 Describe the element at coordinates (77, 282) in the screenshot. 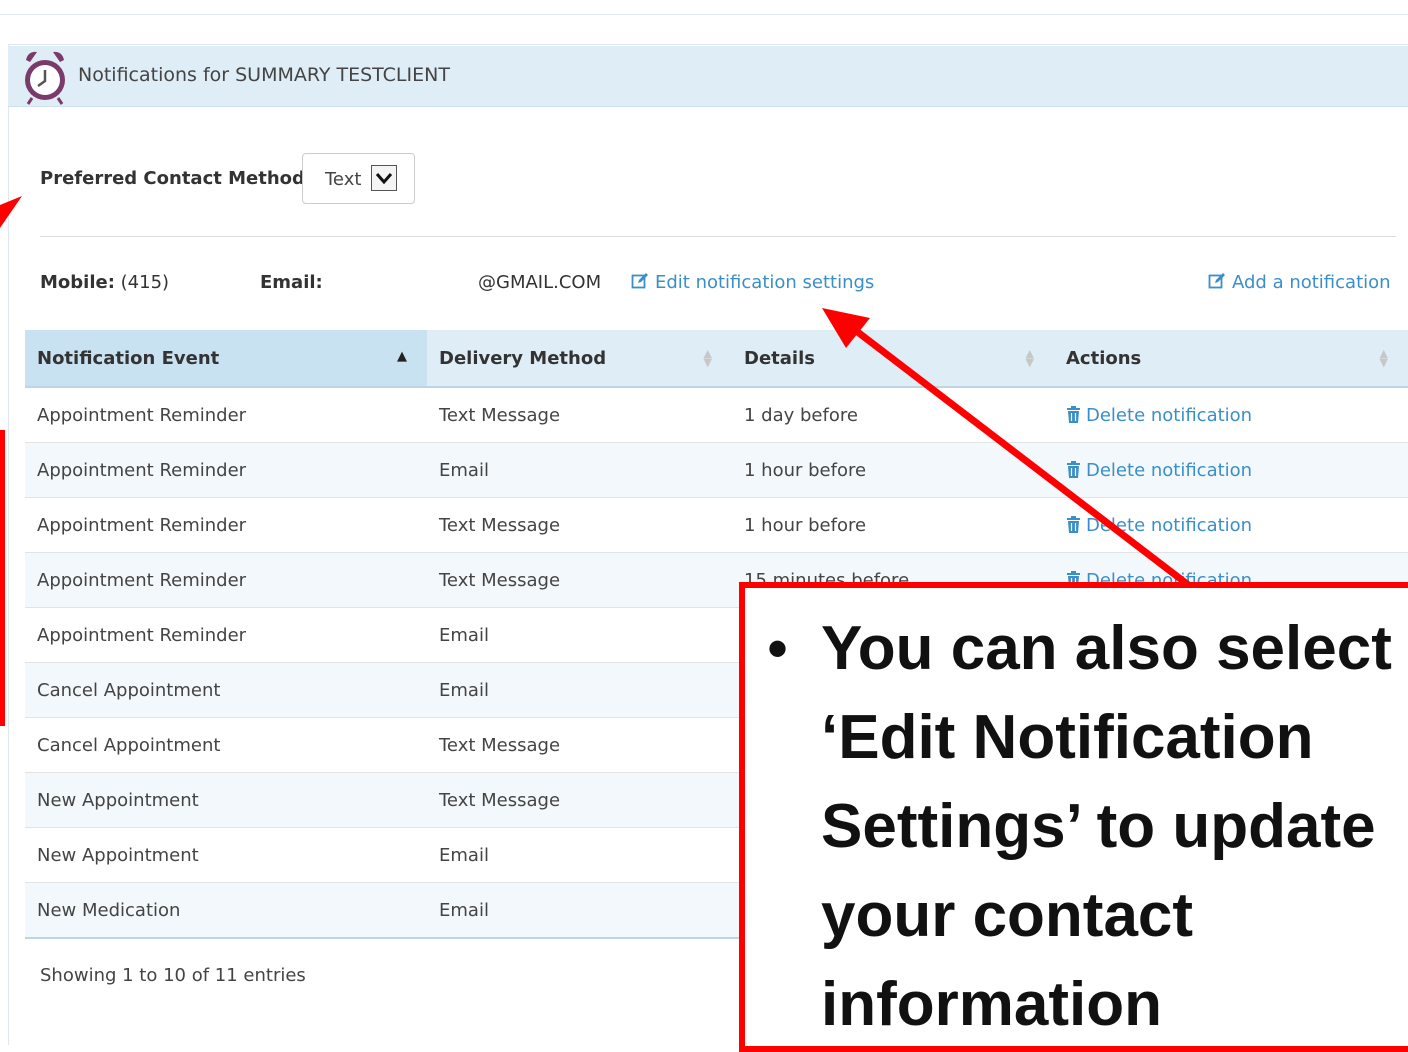

I see `mobile-label: Mobile:` at that location.